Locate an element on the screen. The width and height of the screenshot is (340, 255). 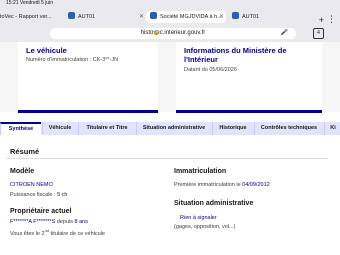
admin-heading: Situation administrative is located at coordinates (214, 203).